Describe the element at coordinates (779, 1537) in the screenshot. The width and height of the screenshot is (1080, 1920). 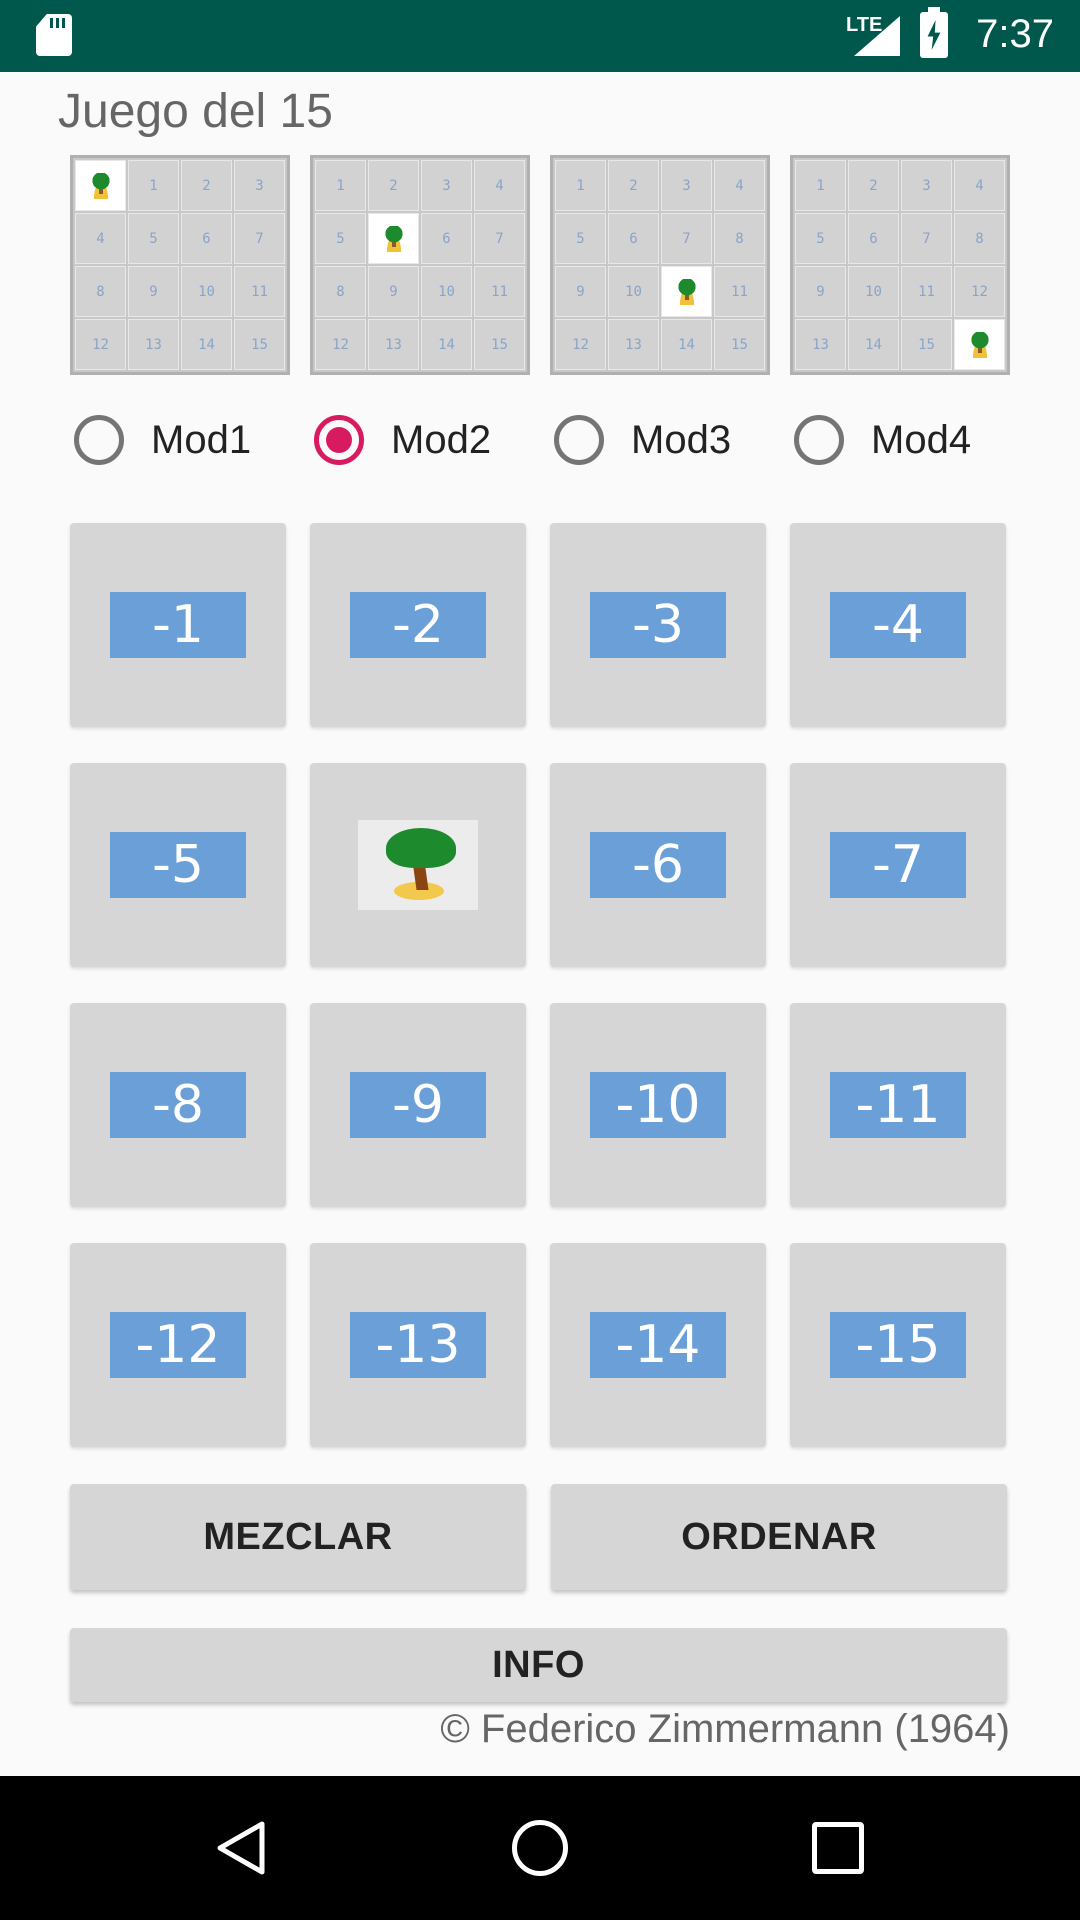
I see `sort-button: ORDENAR` at that location.